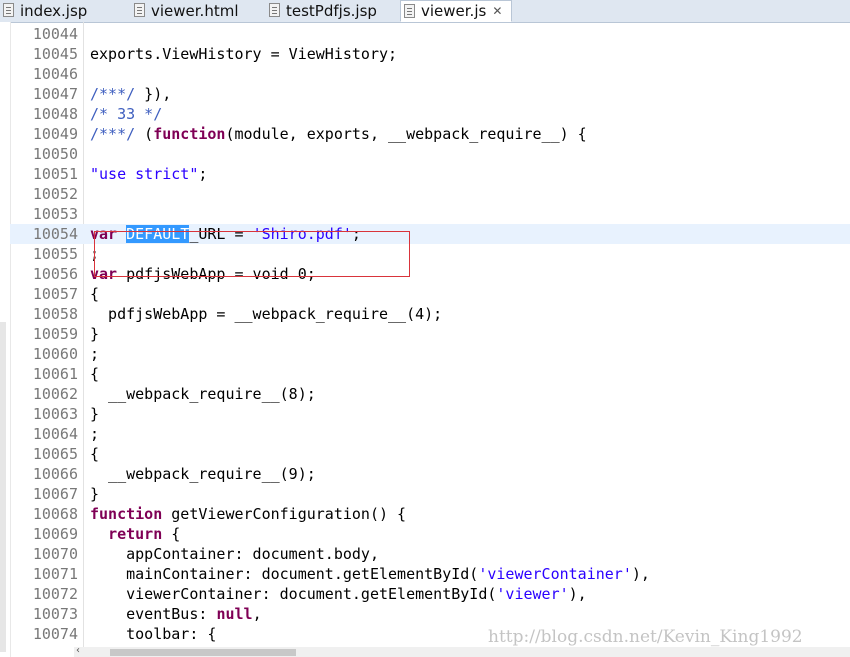  What do you see at coordinates (55, 554) in the screenshot?
I see `line-number: 10070` at bounding box center [55, 554].